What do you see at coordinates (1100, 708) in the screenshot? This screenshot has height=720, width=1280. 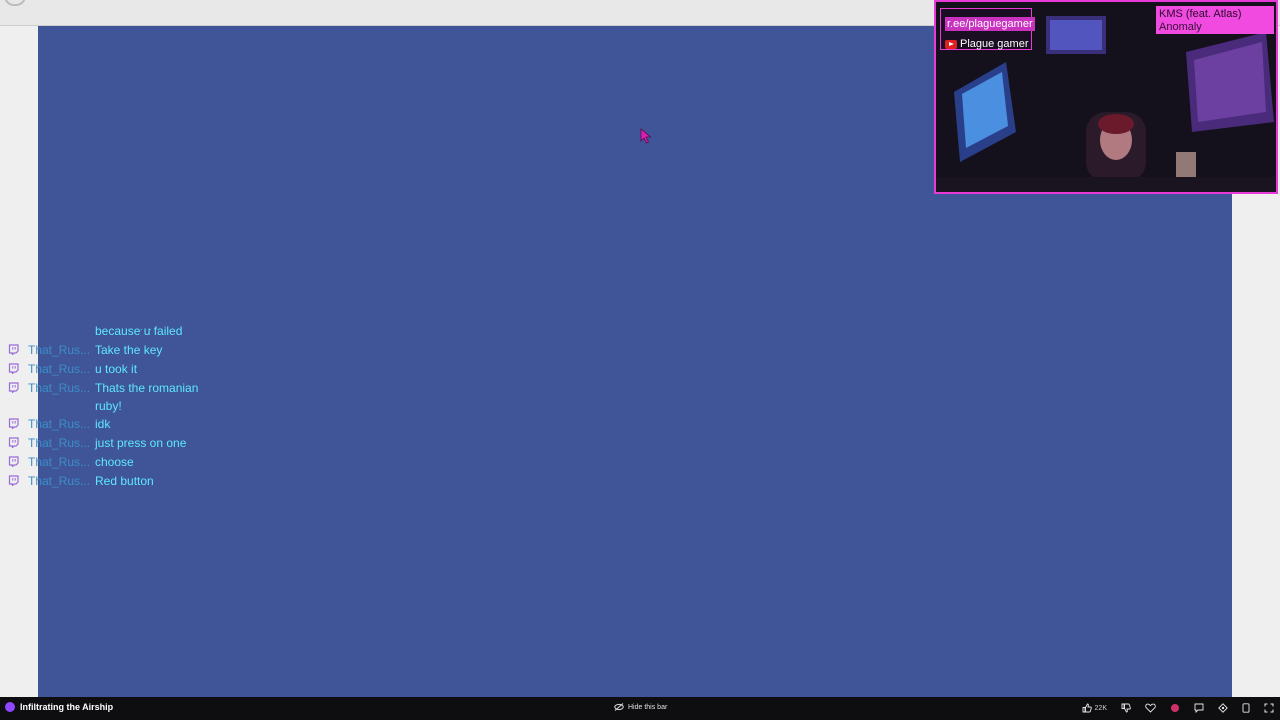 I see `like-count: 22K` at bounding box center [1100, 708].